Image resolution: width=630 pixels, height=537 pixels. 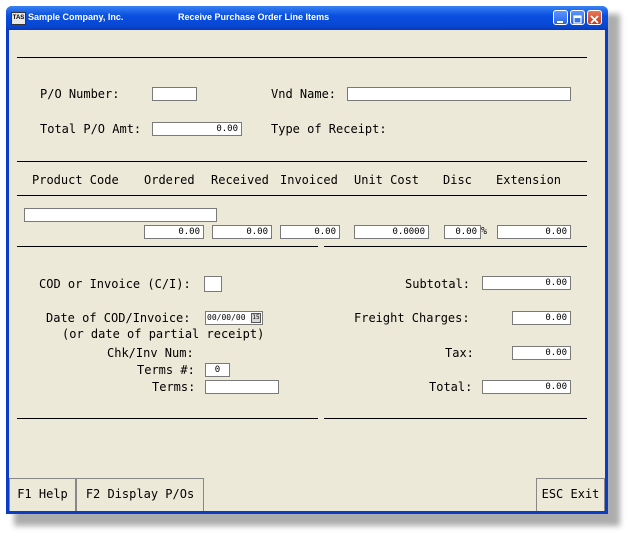 What do you see at coordinates (140, 494) in the screenshot?
I see `f2-display-pos-button: F2 Display P/Os` at bounding box center [140, 494].